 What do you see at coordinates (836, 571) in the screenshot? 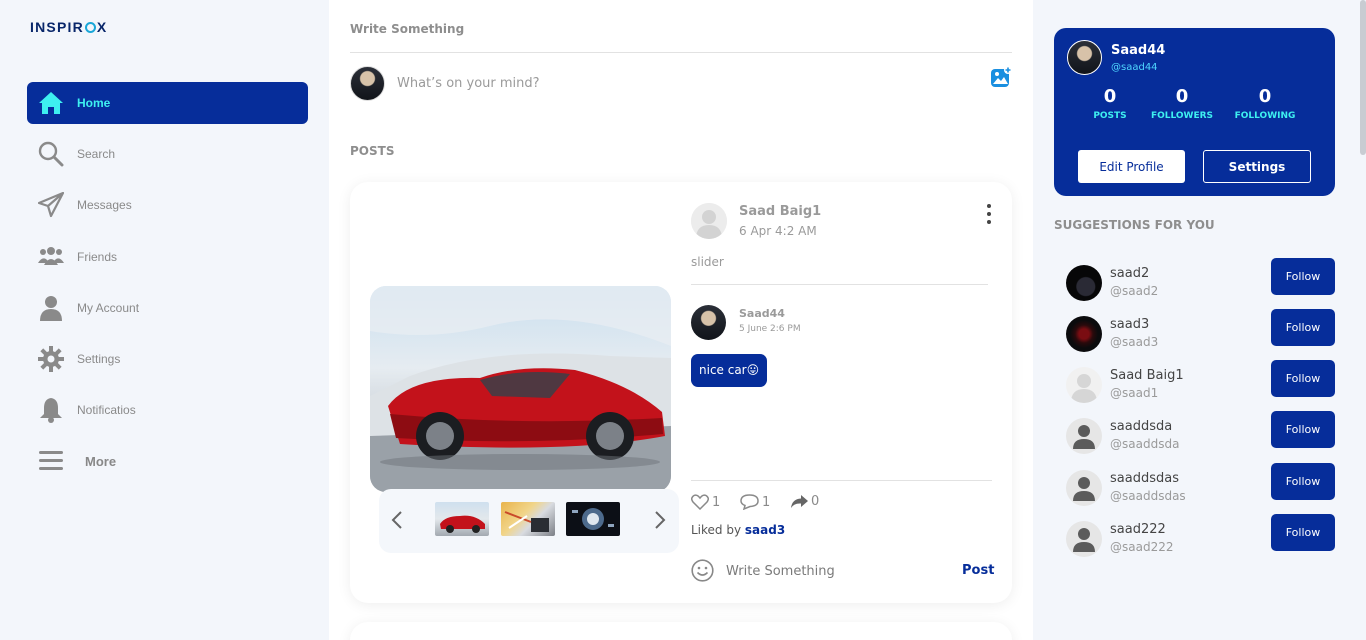
I see `comment-input` at bounding box center [836, 571].